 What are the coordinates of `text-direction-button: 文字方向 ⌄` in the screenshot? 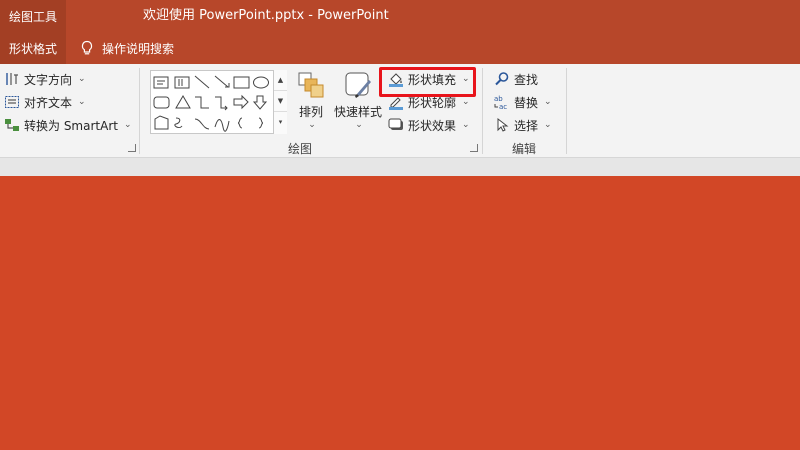 It's located at (45, 79).